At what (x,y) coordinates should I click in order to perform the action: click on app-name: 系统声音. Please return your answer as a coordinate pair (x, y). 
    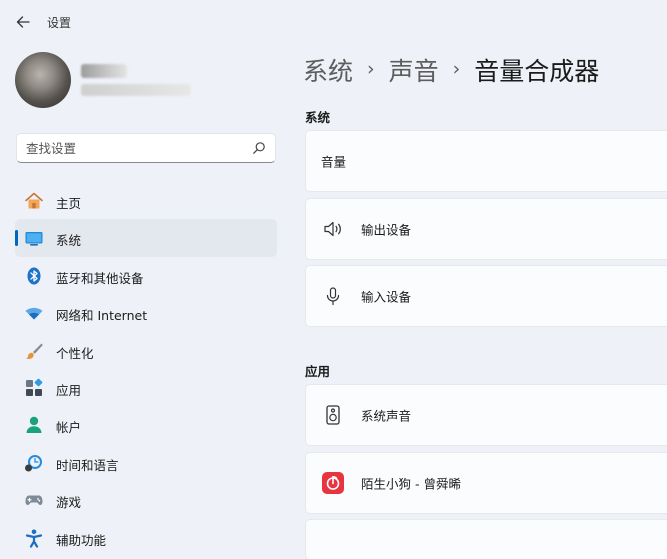
    Looking at the image, I should click on (386, 416).